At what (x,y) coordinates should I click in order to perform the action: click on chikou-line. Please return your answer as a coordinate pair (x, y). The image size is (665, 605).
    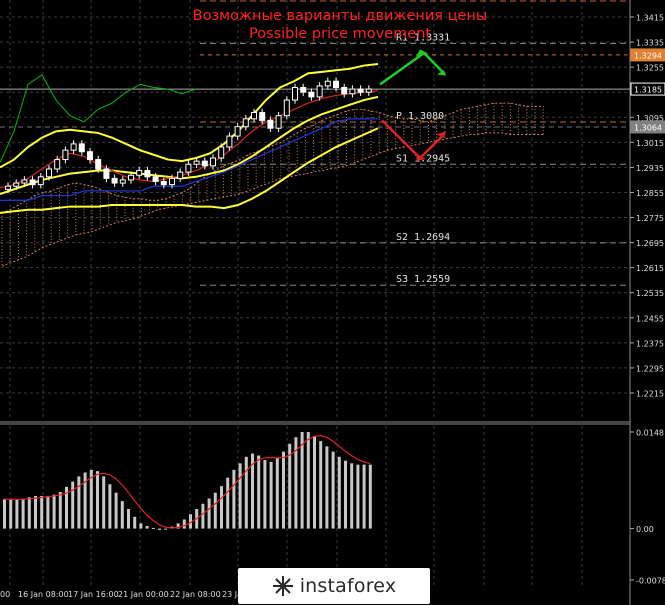
    Looking at the image, I should click on (98, 118).